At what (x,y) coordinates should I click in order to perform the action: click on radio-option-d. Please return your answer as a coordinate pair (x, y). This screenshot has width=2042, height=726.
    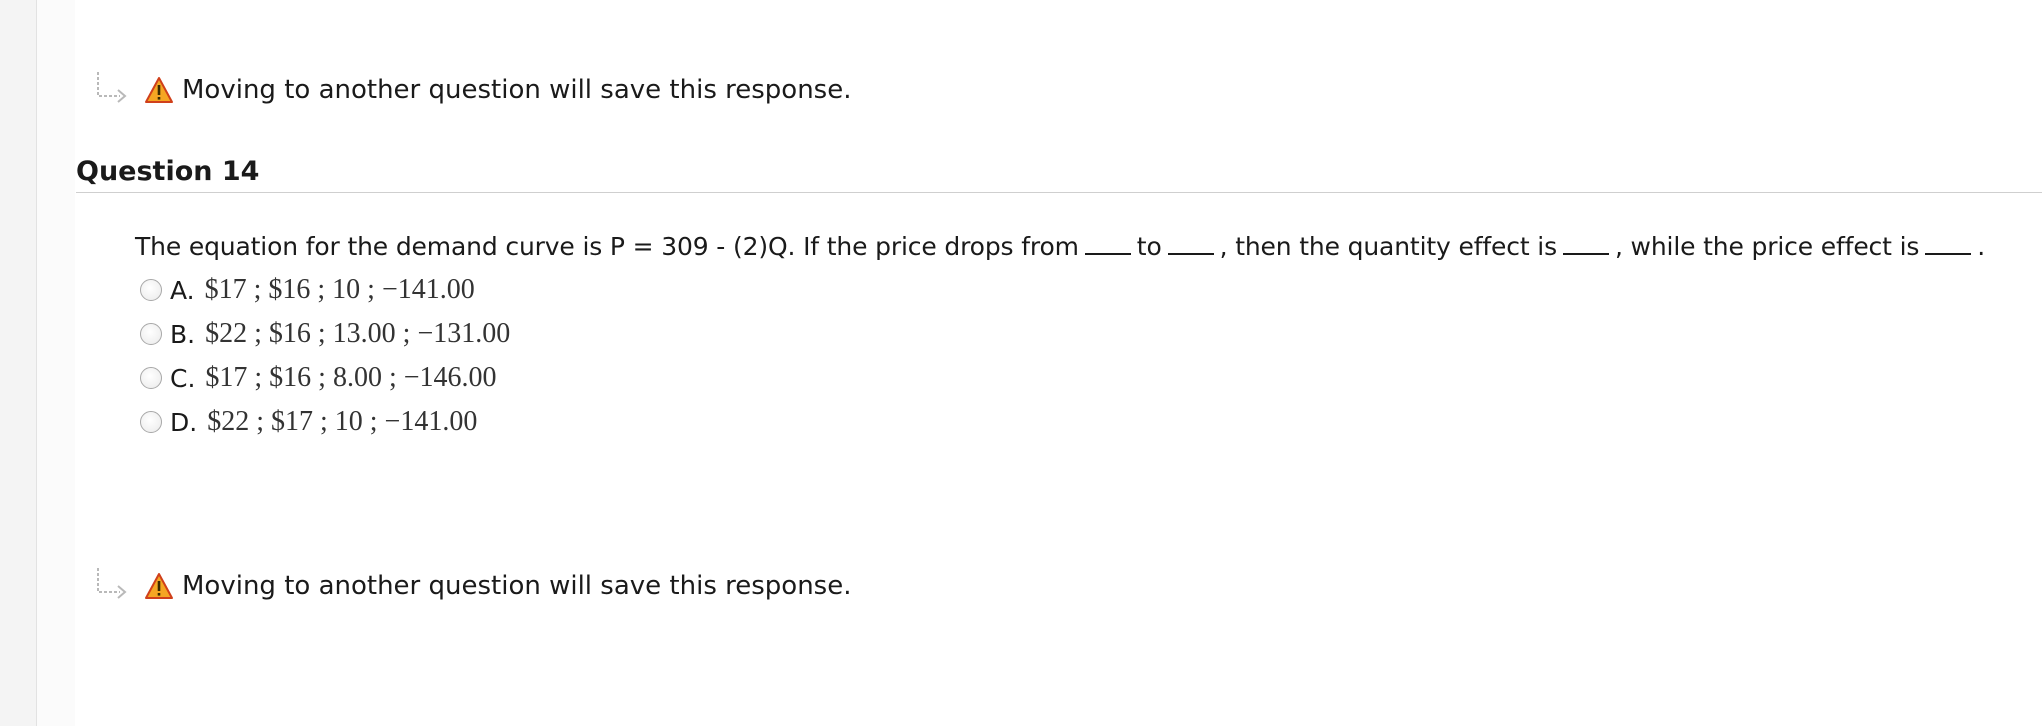
    Looking at the image, I should click on (151, 422).